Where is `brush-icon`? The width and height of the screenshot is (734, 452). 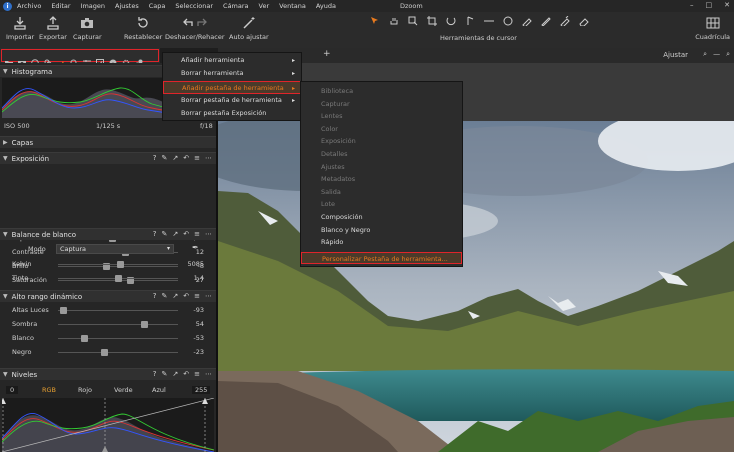
brush-icon is located at coordinates (546, 21).